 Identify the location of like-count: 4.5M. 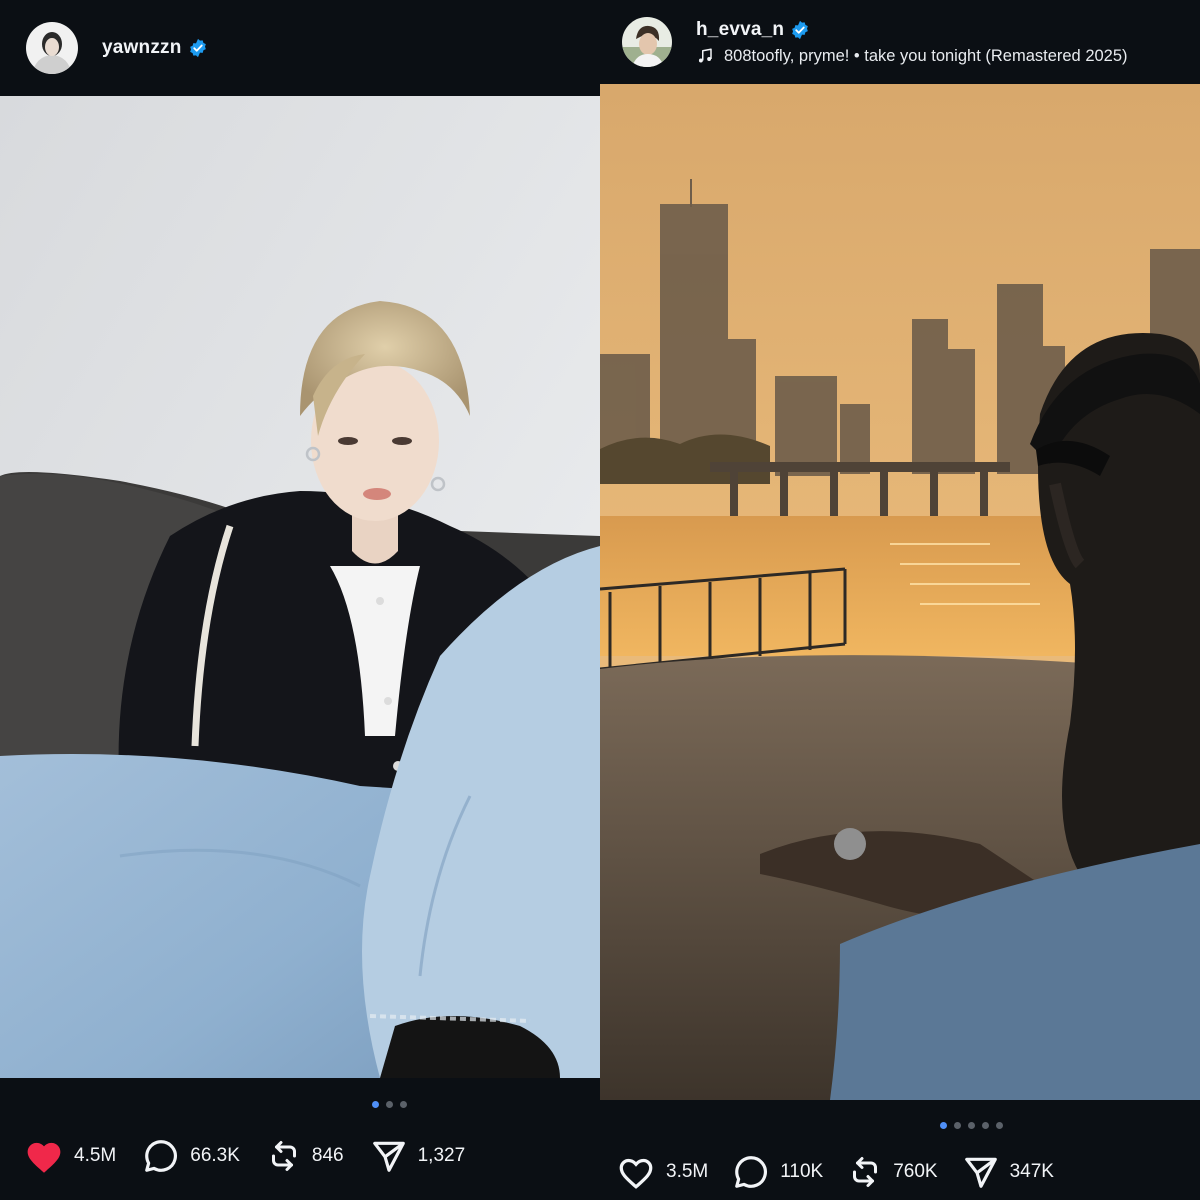
(95, 1155).